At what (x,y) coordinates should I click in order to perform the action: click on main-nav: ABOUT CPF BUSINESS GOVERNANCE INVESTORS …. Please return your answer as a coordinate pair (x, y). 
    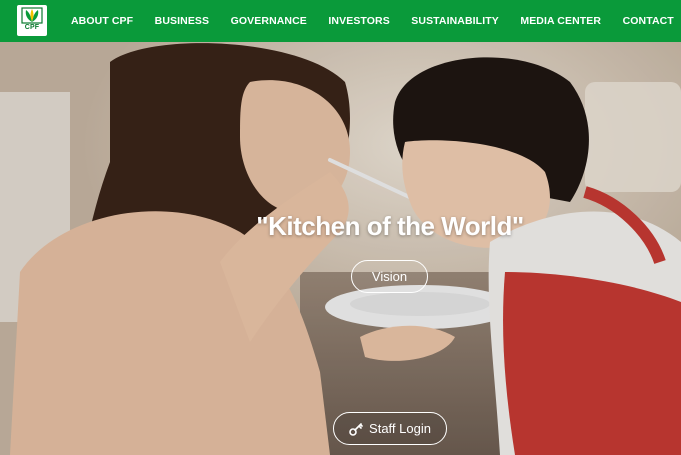
    Looking at the image, I should click on (372, 21).